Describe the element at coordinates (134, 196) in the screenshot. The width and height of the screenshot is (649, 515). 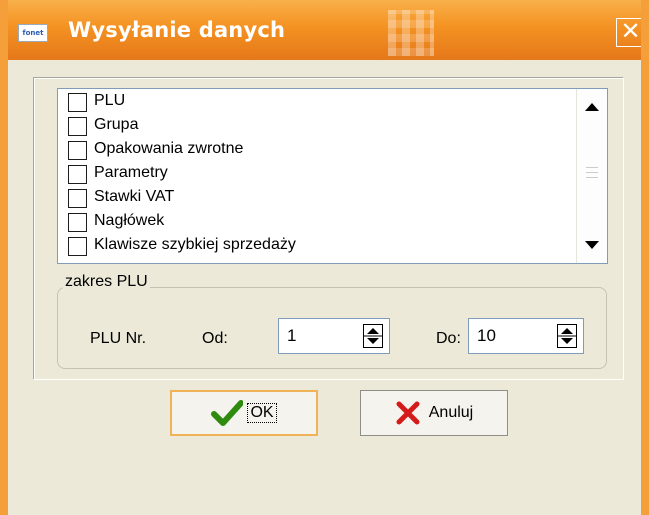
I see `list-item-label: Stawki VAT` at that location.